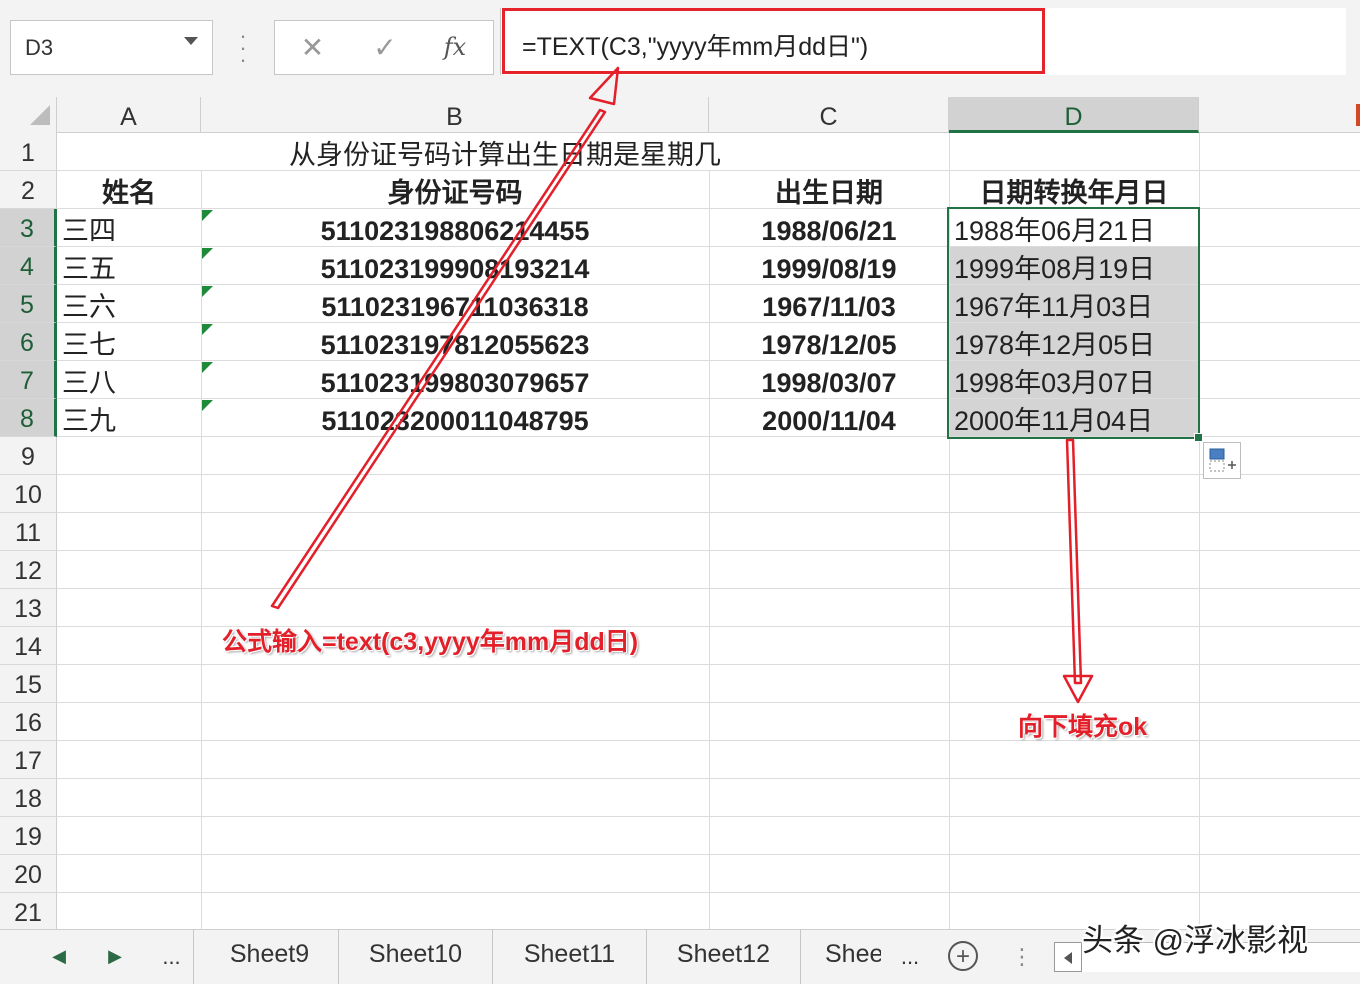 Image resolution: width=1360 pixels, height=984 pixels. What do you see at coordinates (438, 359) in the screenshot?
I see `formula-arrow-icon` at bounding box center [438, 359].